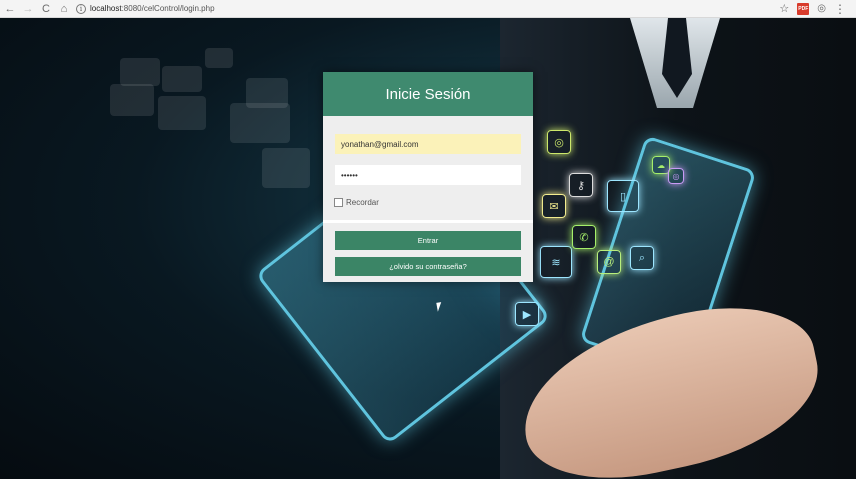  Describe the element at coordinates (28, 9) in the screenshot. I see `forward-icon: →` at that location.